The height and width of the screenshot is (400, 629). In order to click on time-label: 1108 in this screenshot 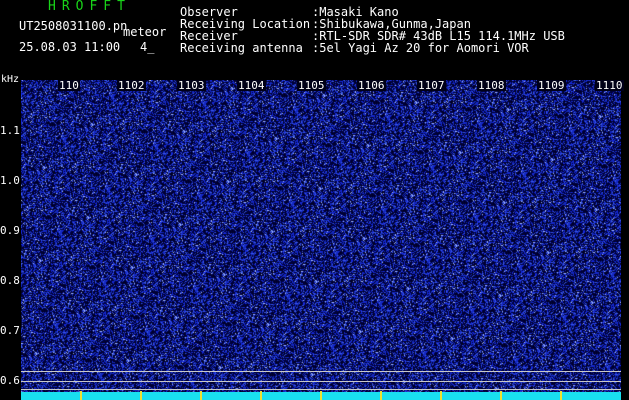, I will do `click(491, 85)`.